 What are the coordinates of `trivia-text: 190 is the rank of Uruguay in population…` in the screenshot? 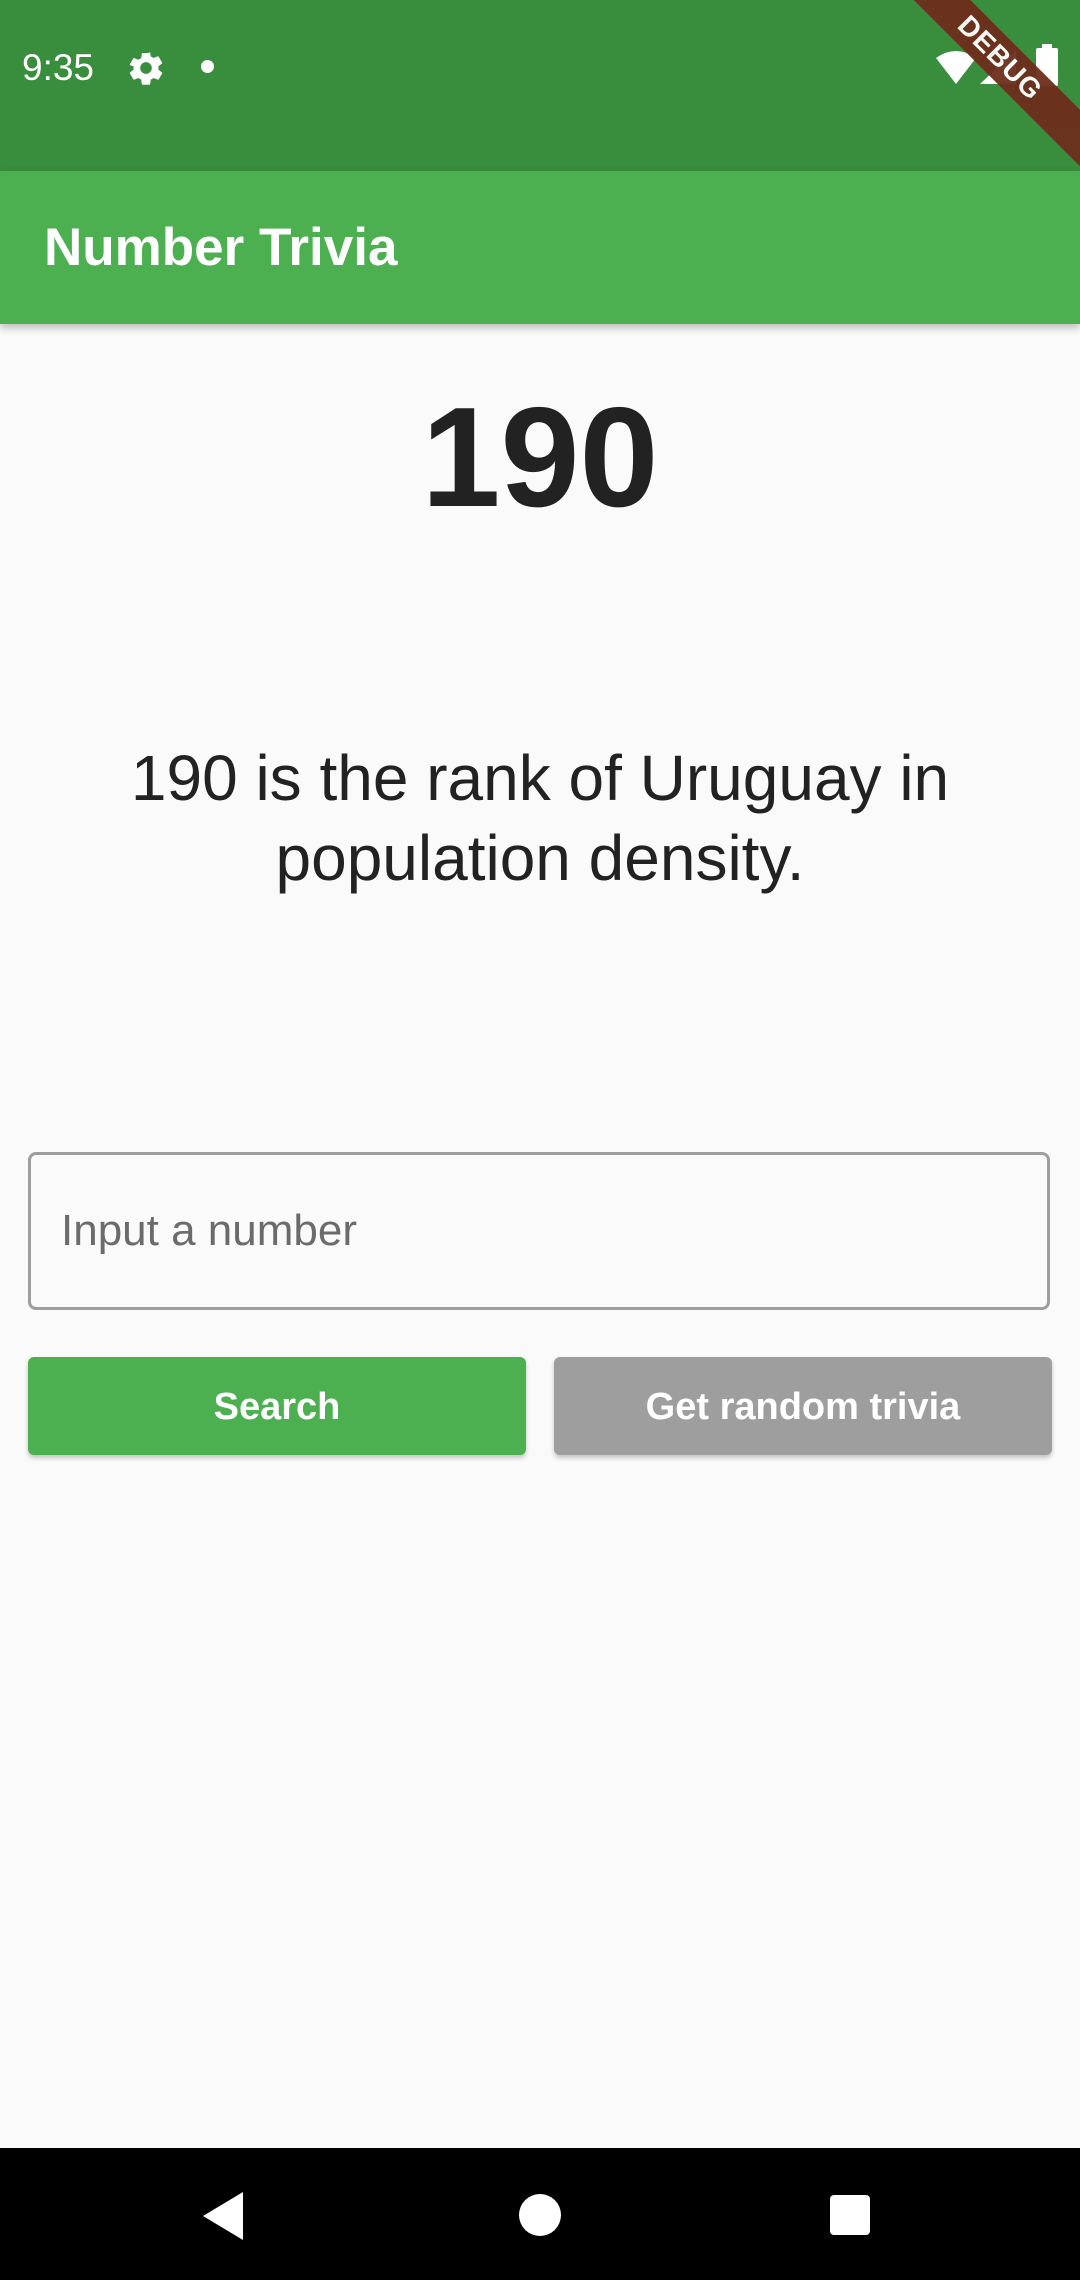 It's located at (540, 818).